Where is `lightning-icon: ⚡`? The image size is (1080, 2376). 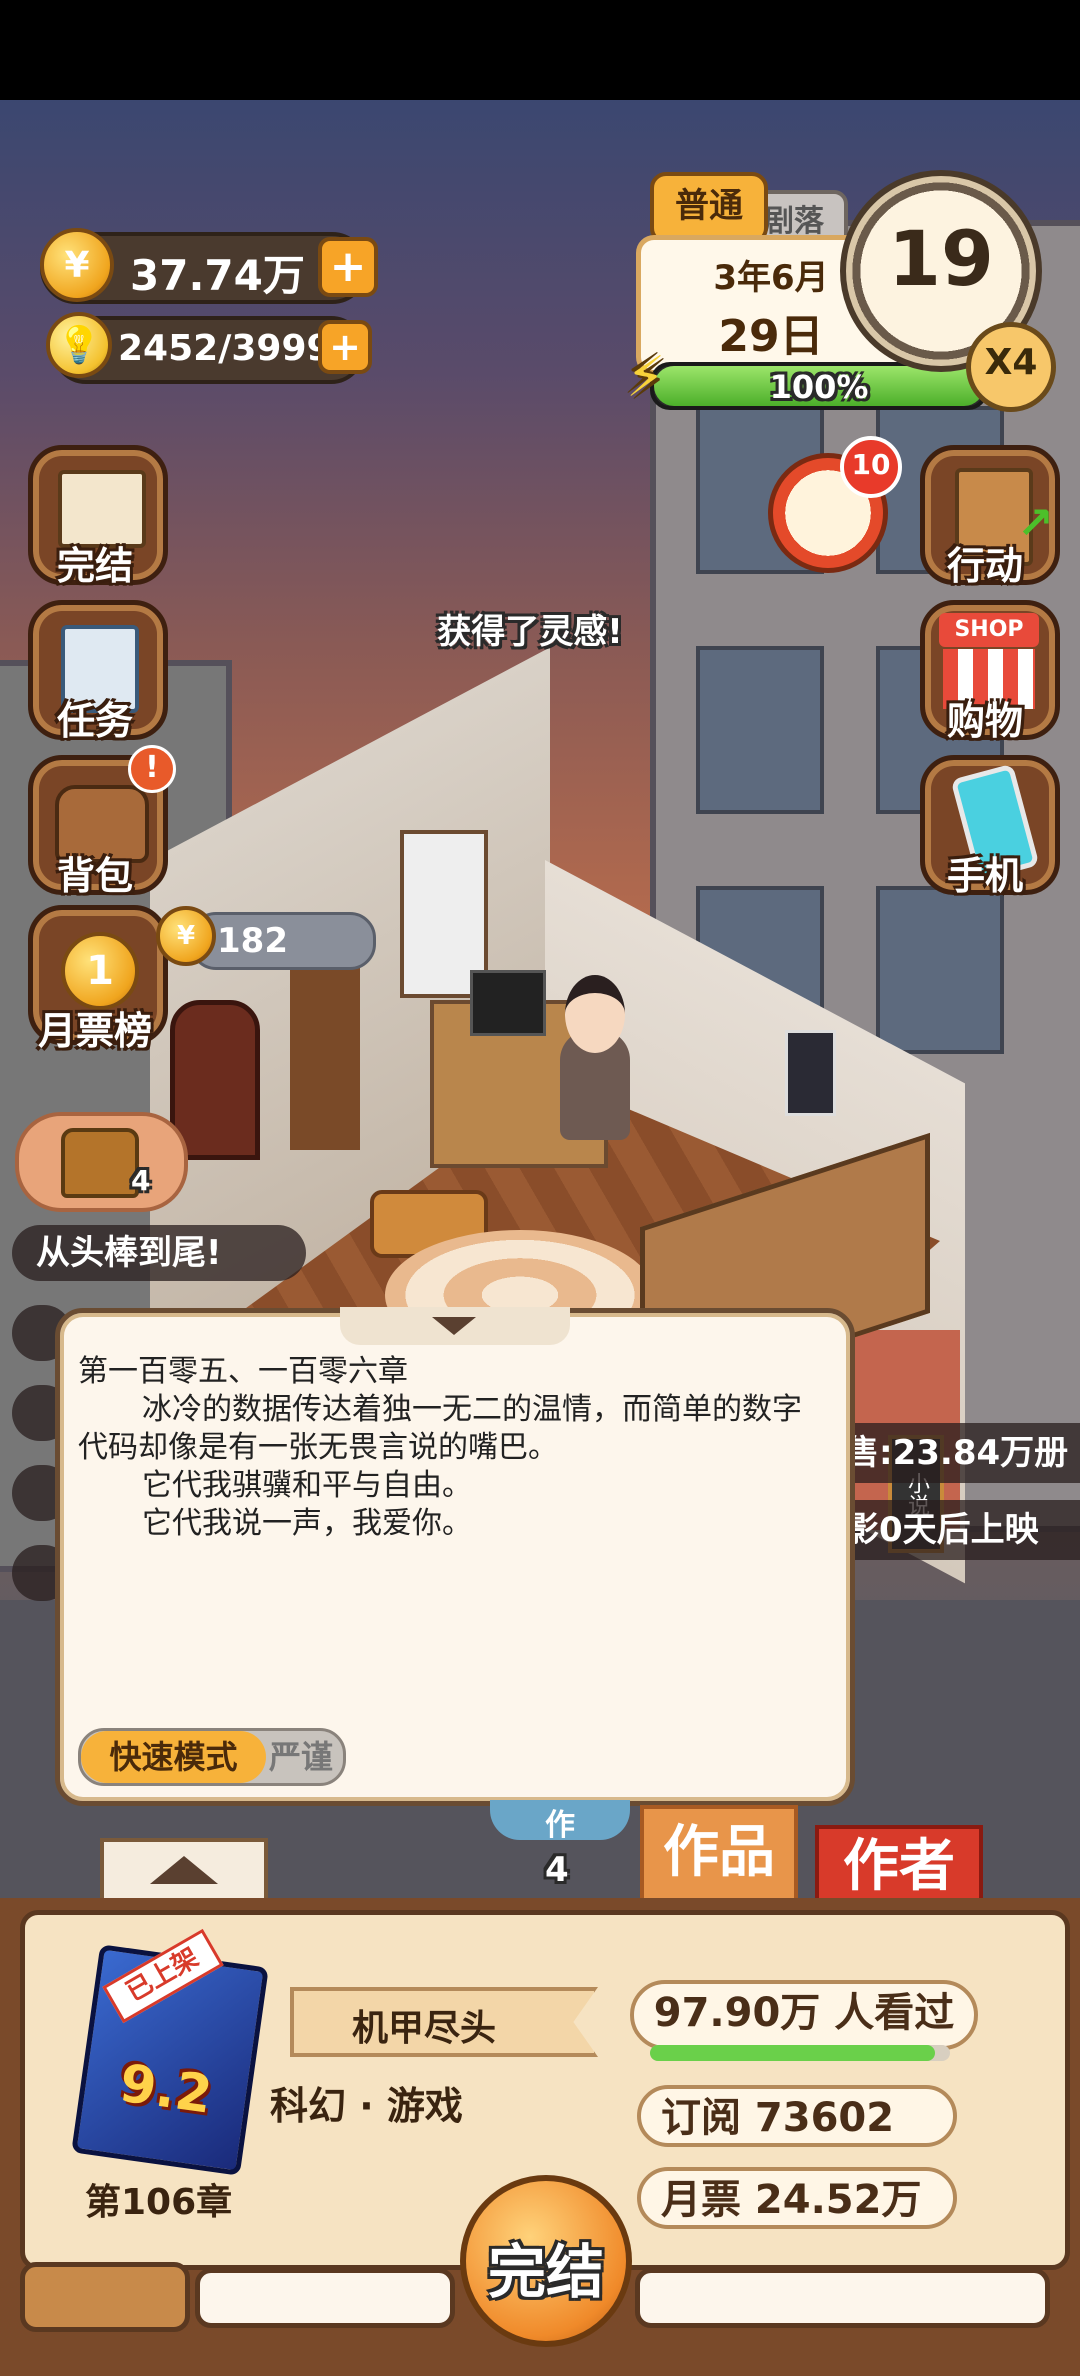 lightning-icon: ⚡ is located at coordinates (654, 380).